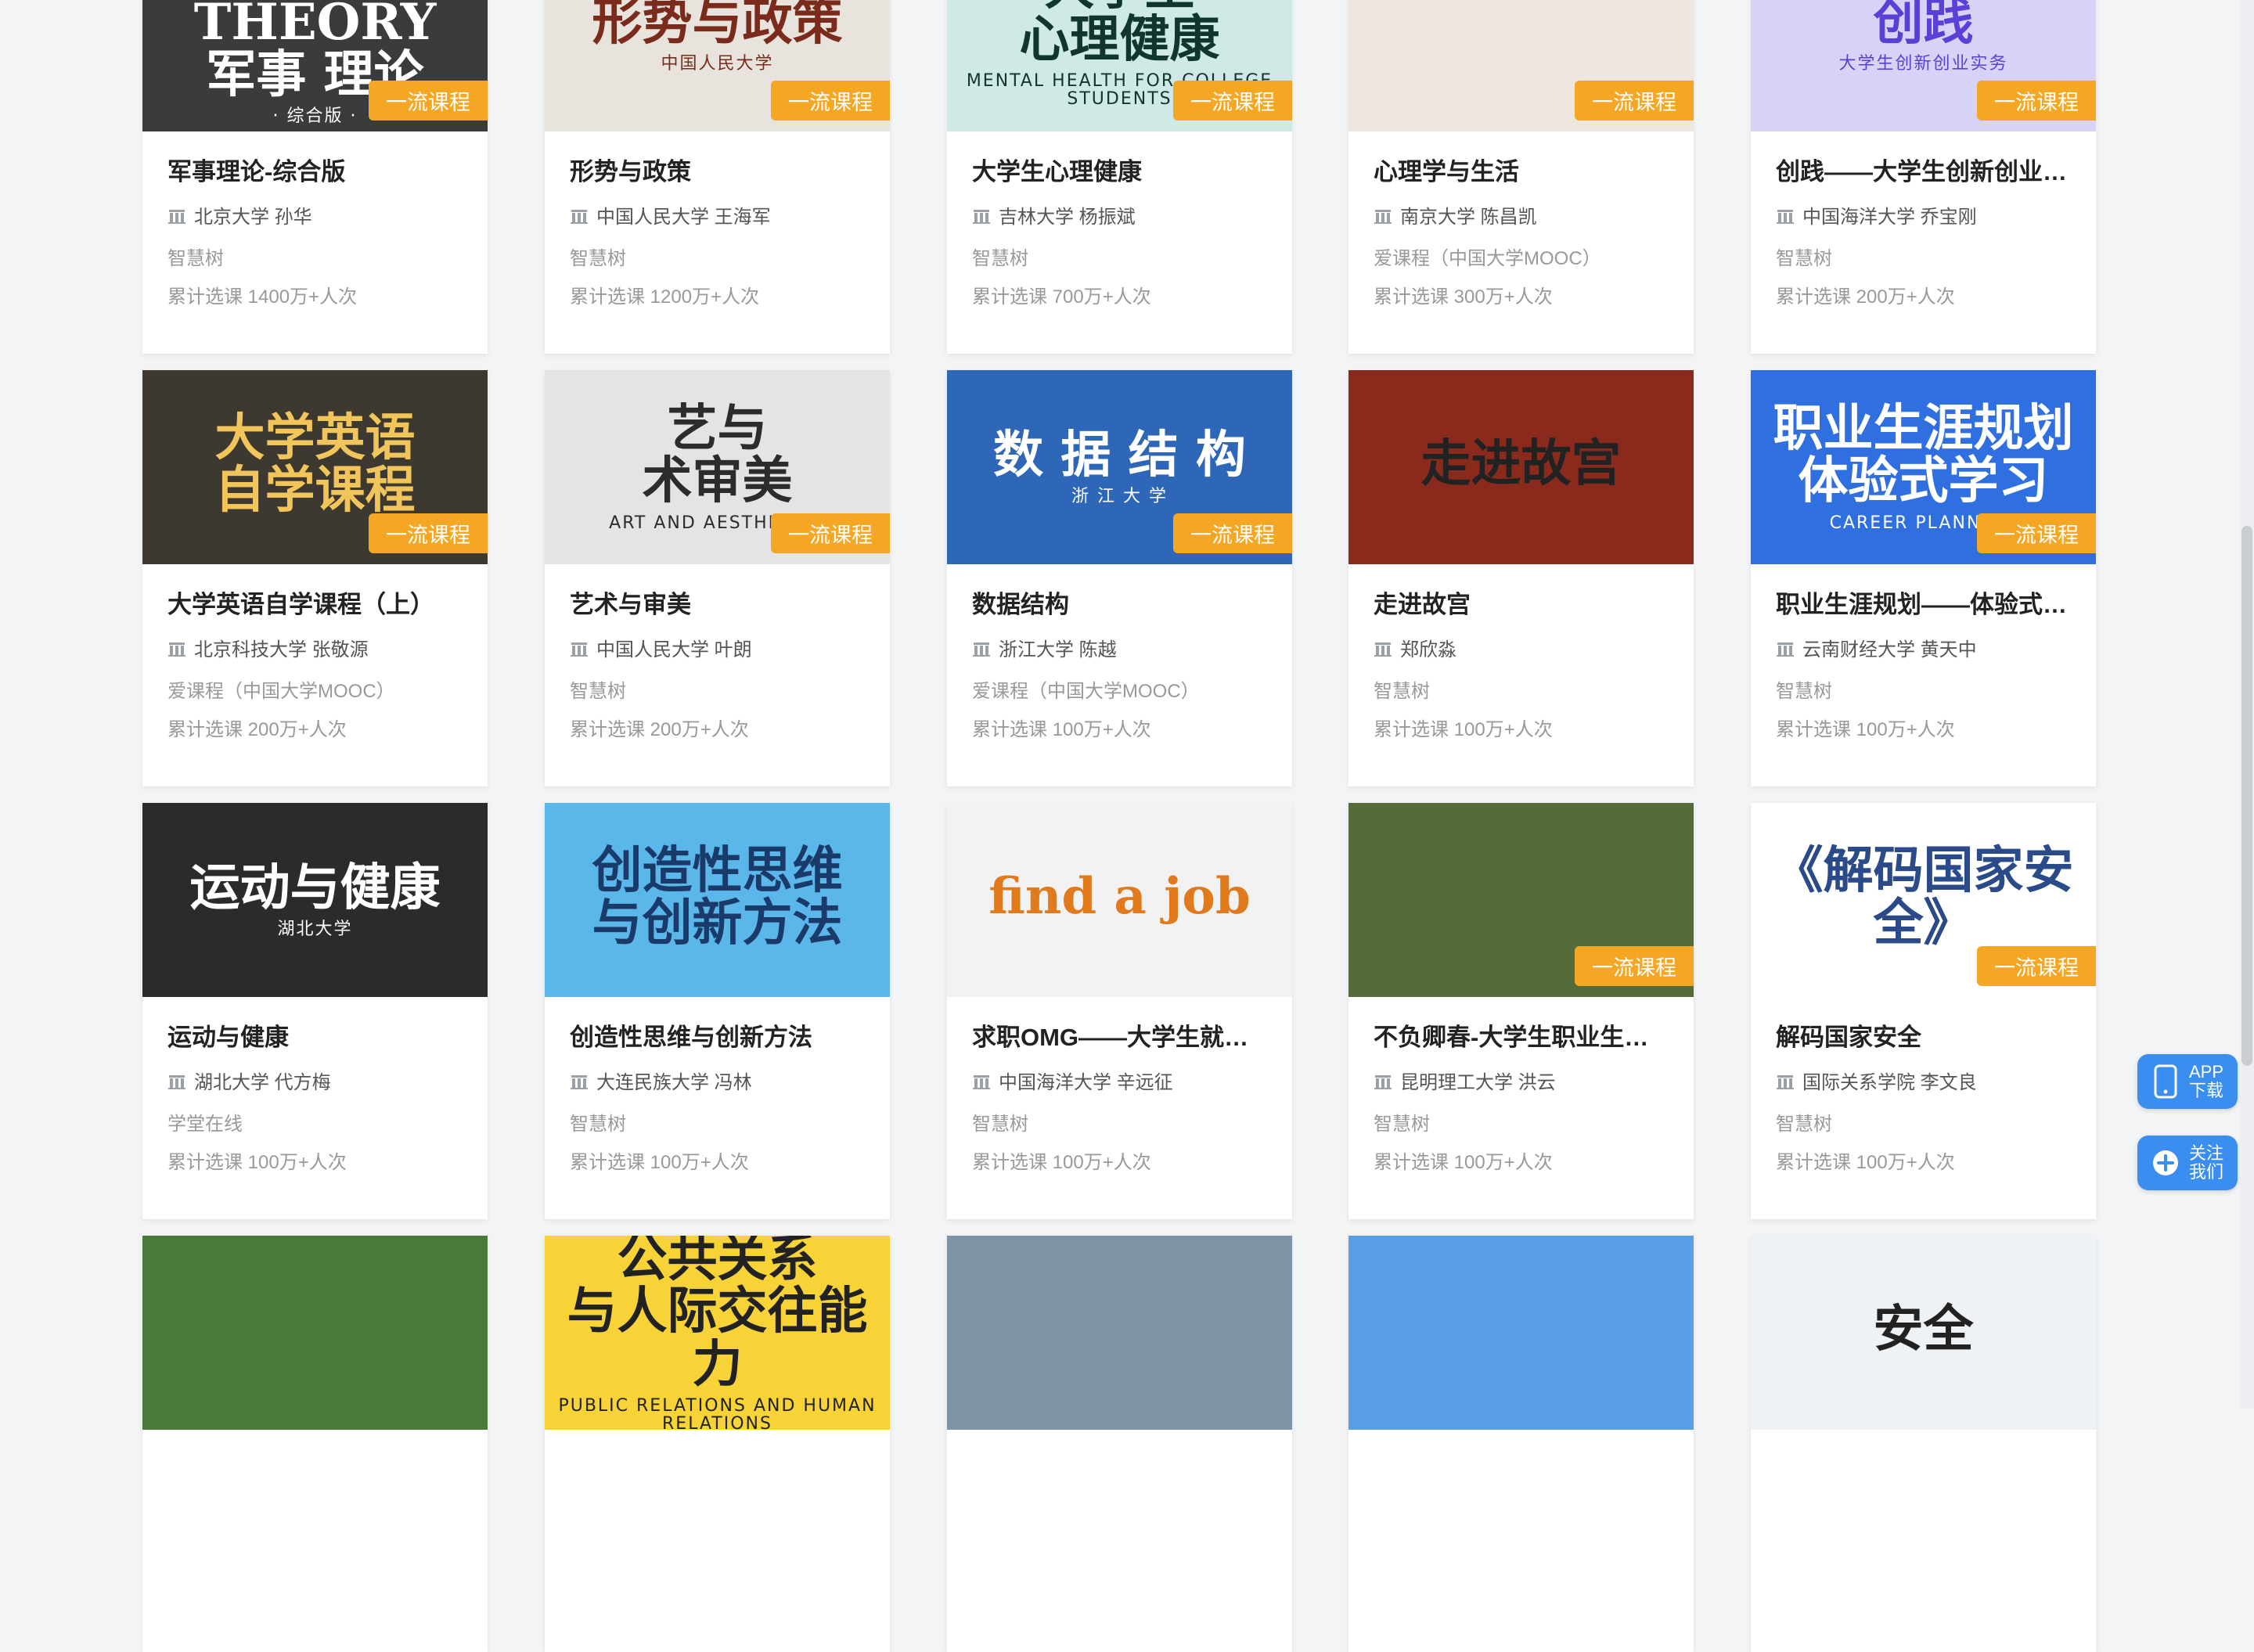  Describe the element at coordinates (674, 1082) in the screenshot. I see `university-teacher-text: 大连民族大学 冯林` at that location.